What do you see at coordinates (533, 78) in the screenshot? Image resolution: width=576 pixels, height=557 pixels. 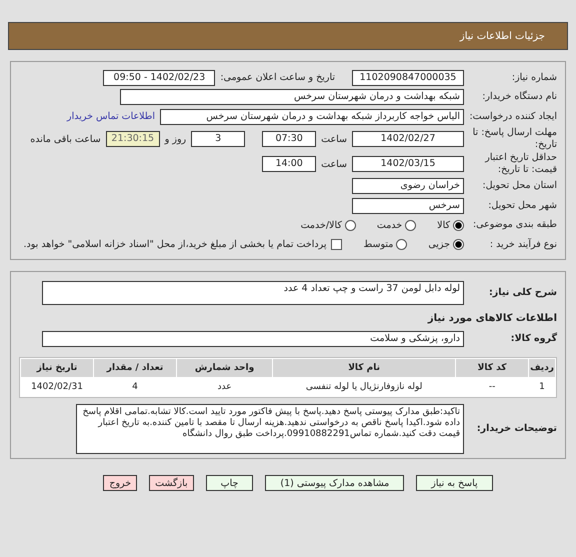 I see `field-label: شماره نیاز:` at bounding box center [533, 78].